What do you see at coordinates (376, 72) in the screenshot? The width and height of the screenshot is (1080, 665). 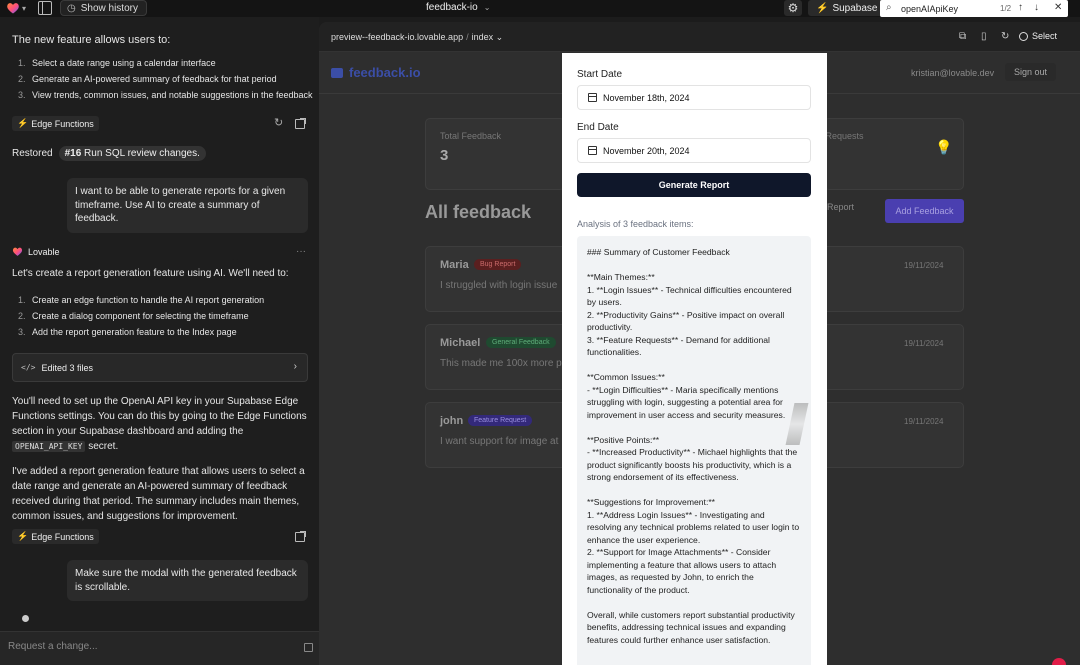 I see `app-brand: feedback.io` at bounding box center [376, 72].